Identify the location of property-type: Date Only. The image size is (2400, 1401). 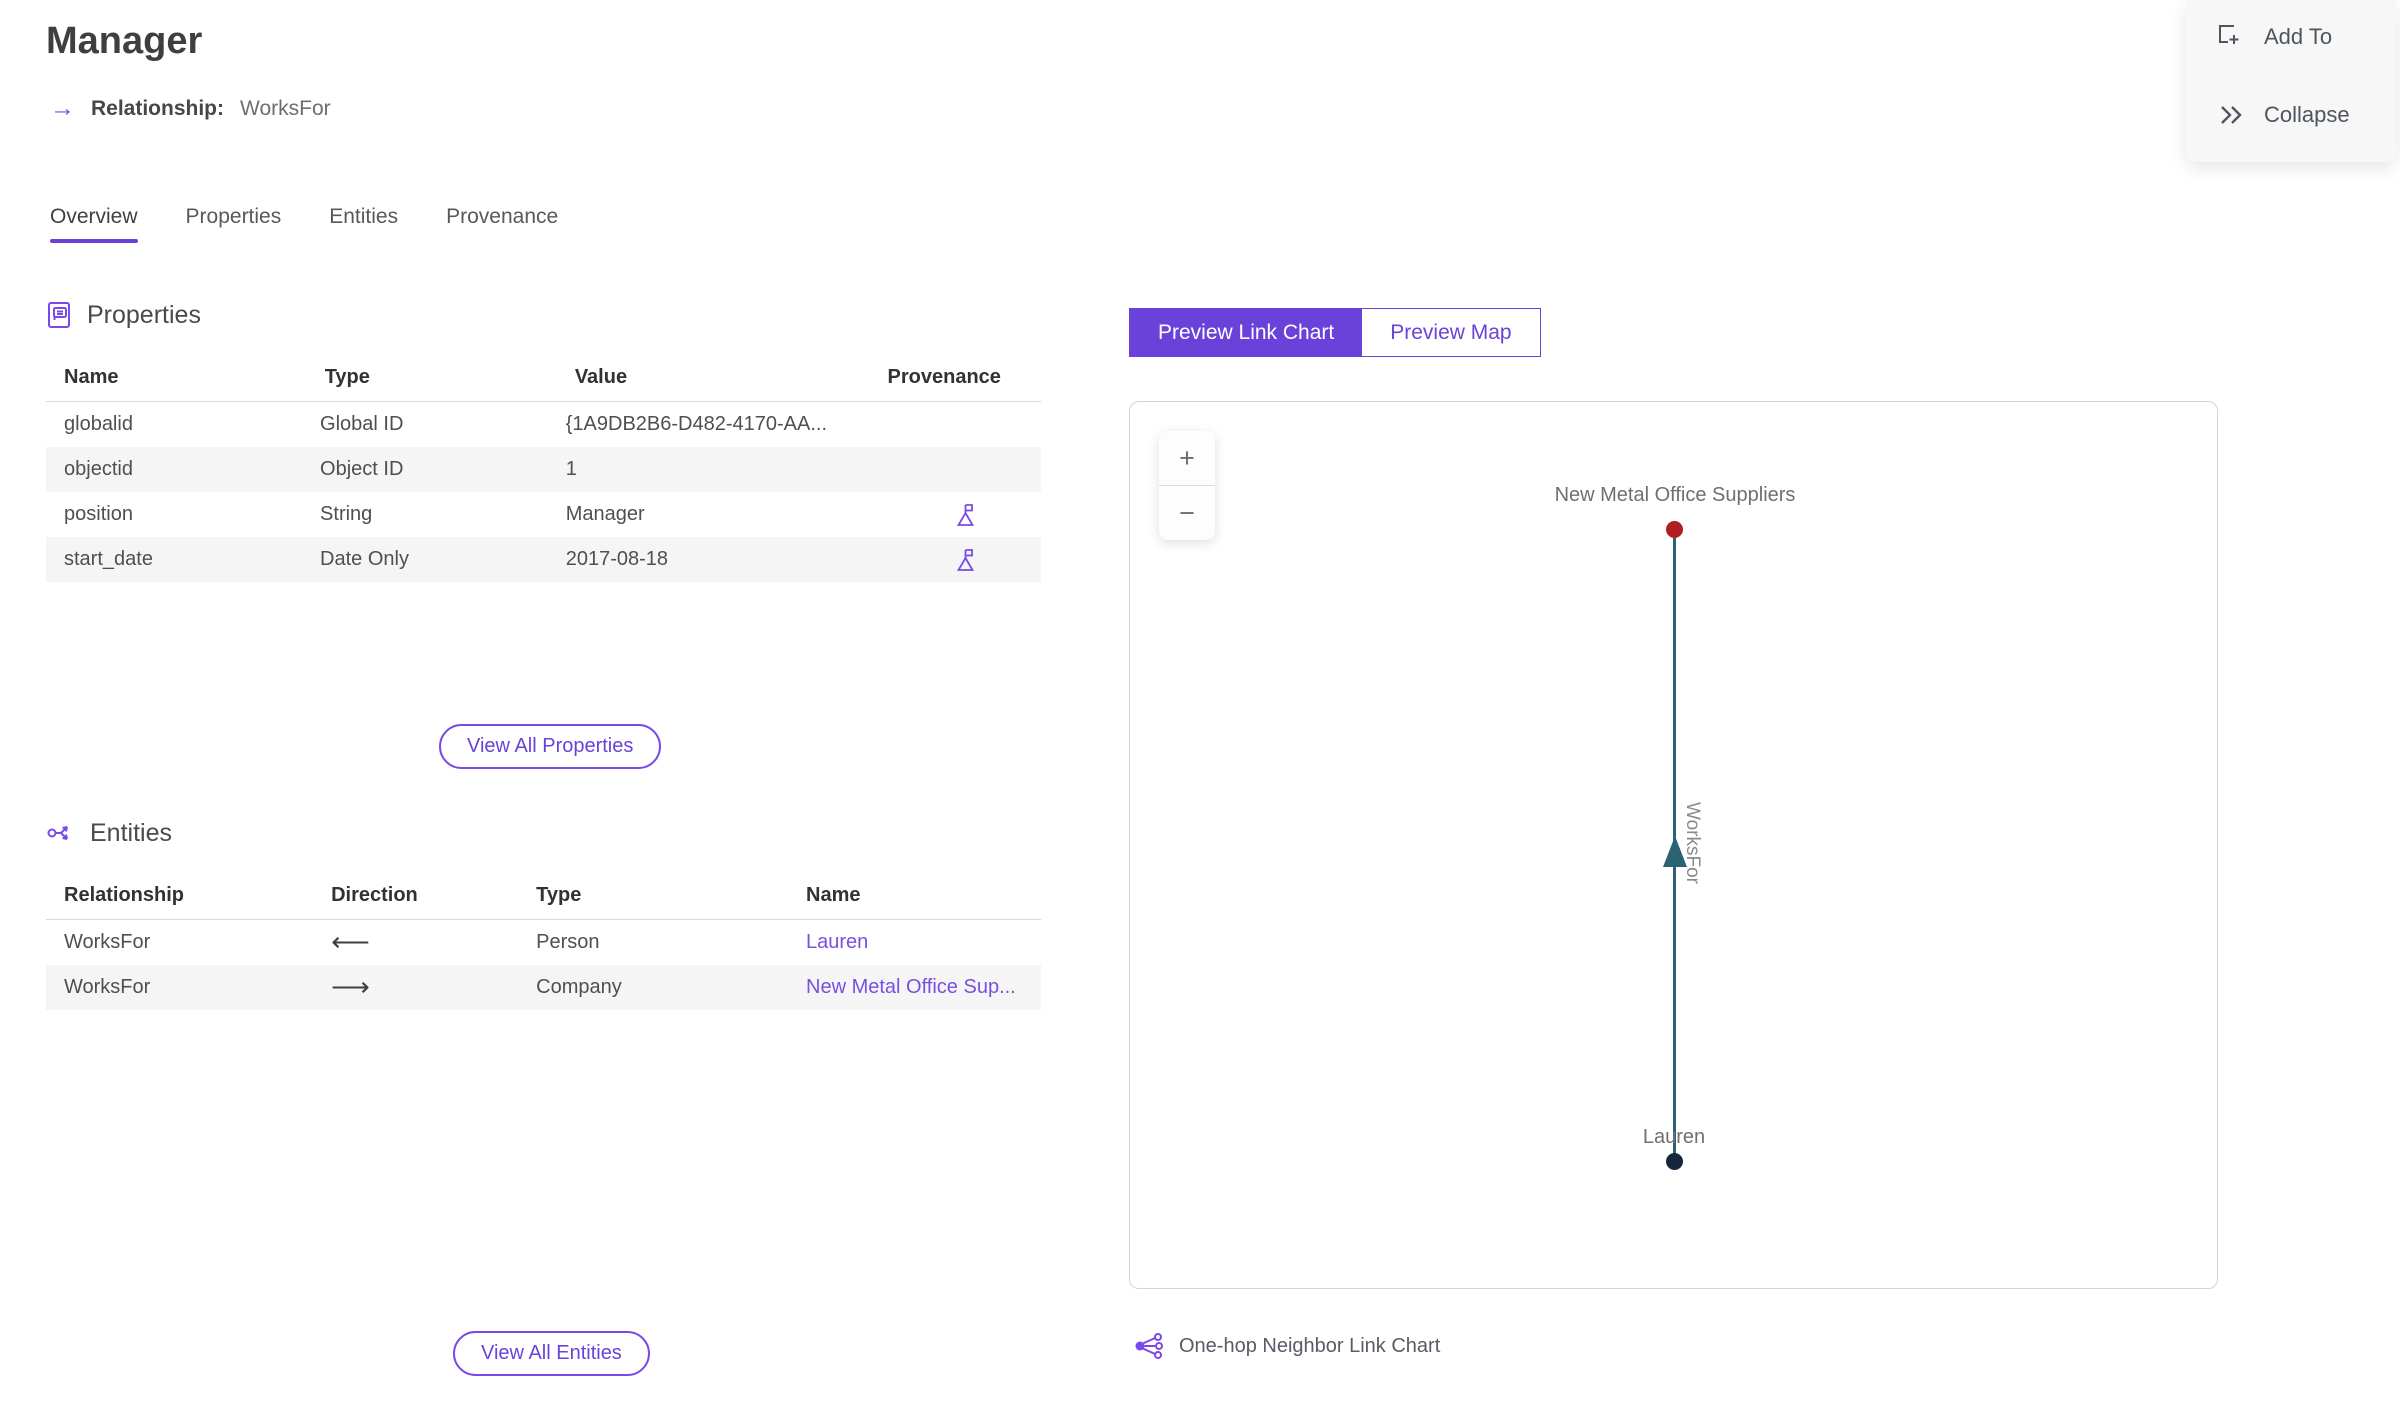
(364, 559).